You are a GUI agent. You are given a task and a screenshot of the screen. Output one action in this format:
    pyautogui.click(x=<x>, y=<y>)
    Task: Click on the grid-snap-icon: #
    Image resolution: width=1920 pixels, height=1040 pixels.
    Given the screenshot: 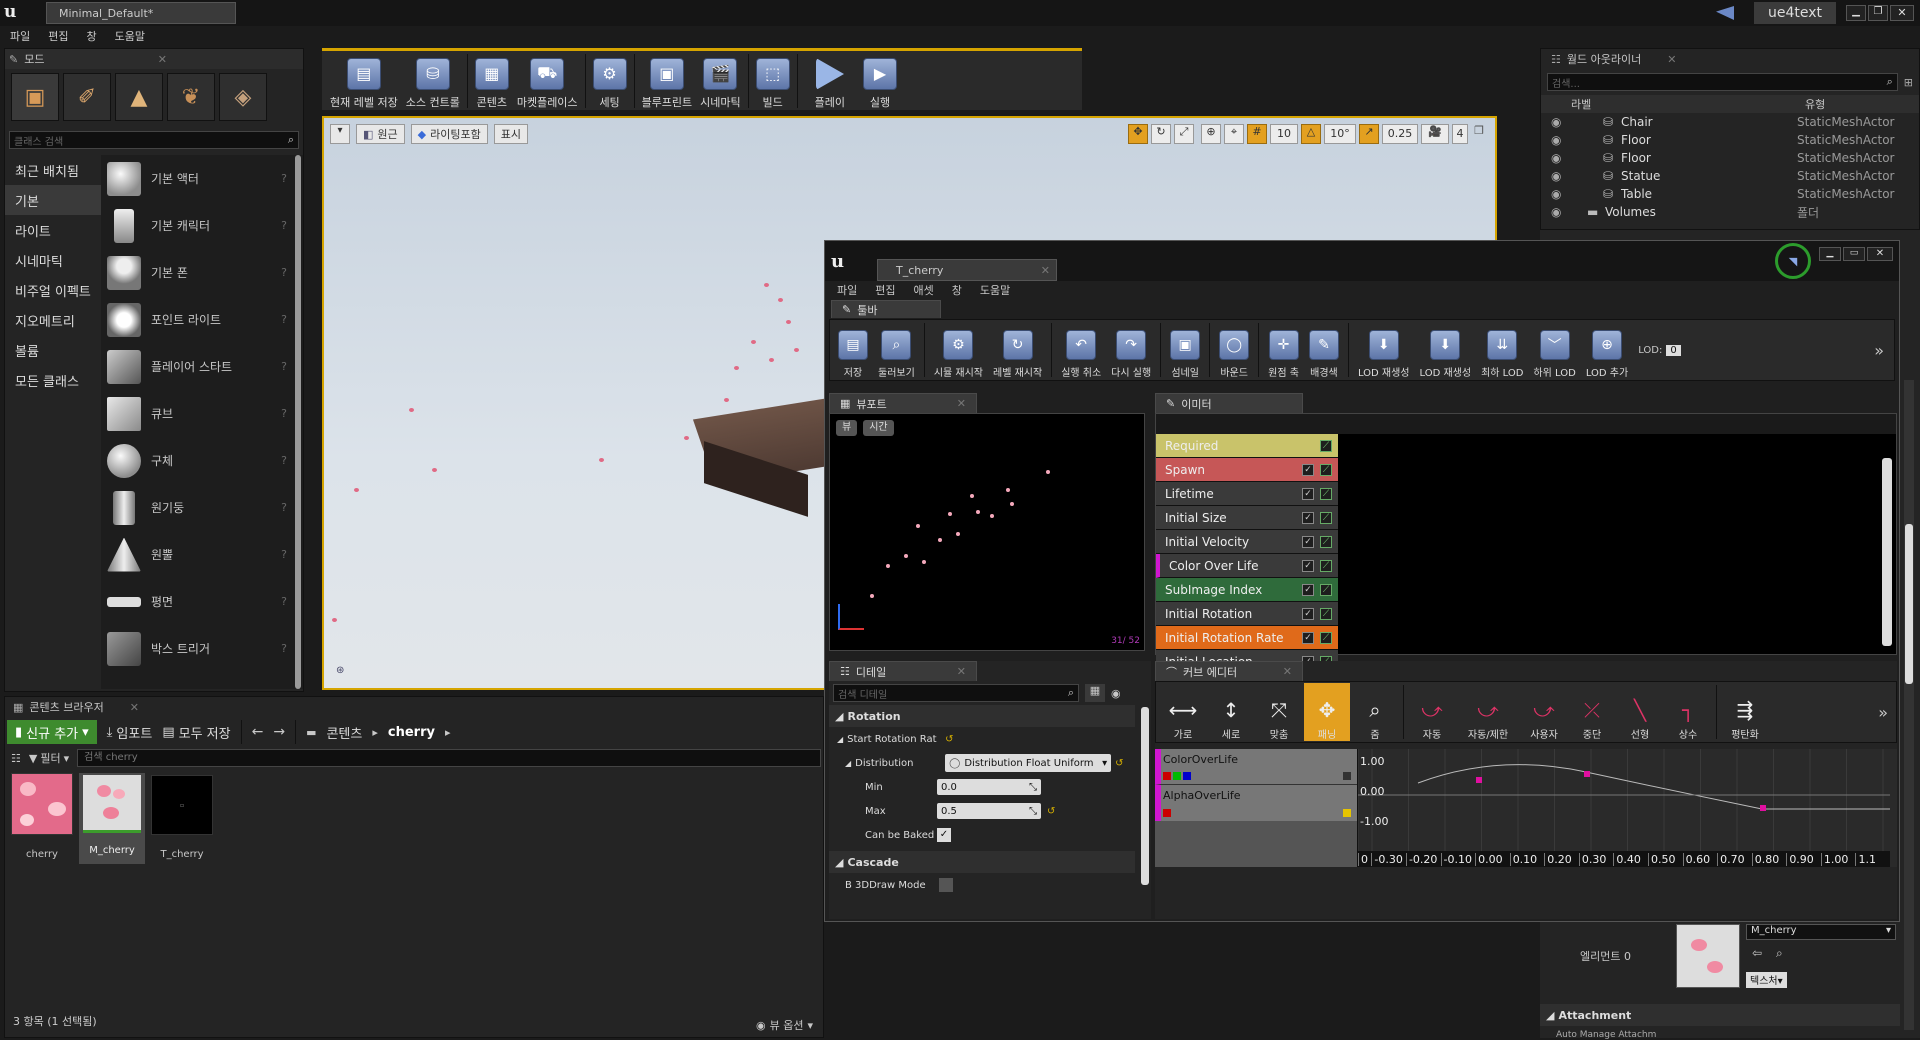 What is the action you would take?
    pyautogui.click(x=1257, y=134)
    